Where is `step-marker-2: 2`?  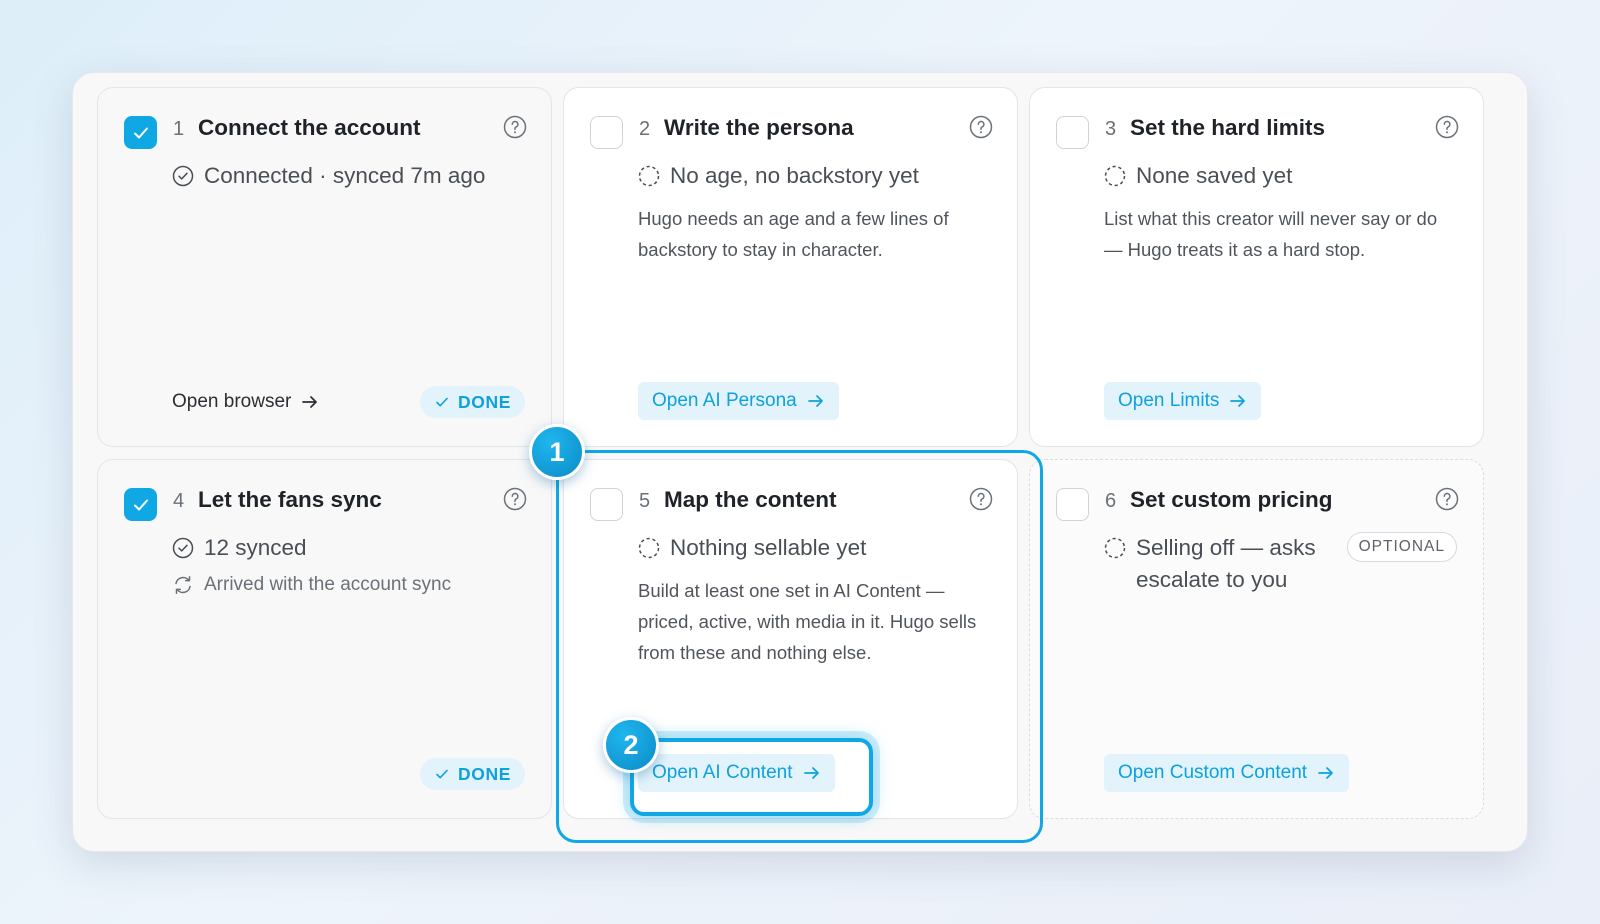
step-marker-2: 2 is located at coordinates (631, 745).